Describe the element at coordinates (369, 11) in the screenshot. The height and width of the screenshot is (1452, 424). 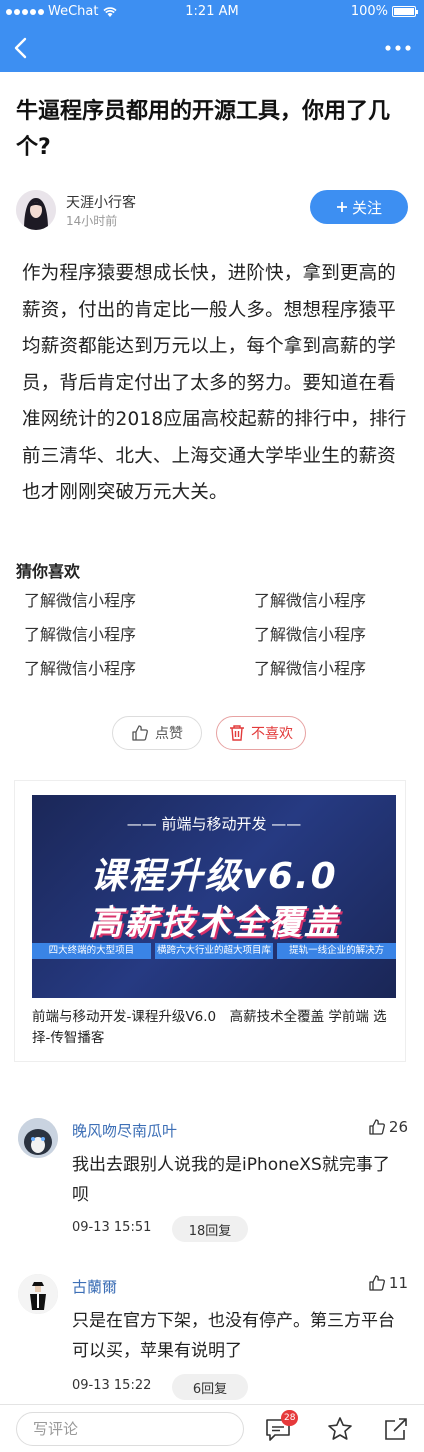
I see `battery-percent: 100%` at that location.